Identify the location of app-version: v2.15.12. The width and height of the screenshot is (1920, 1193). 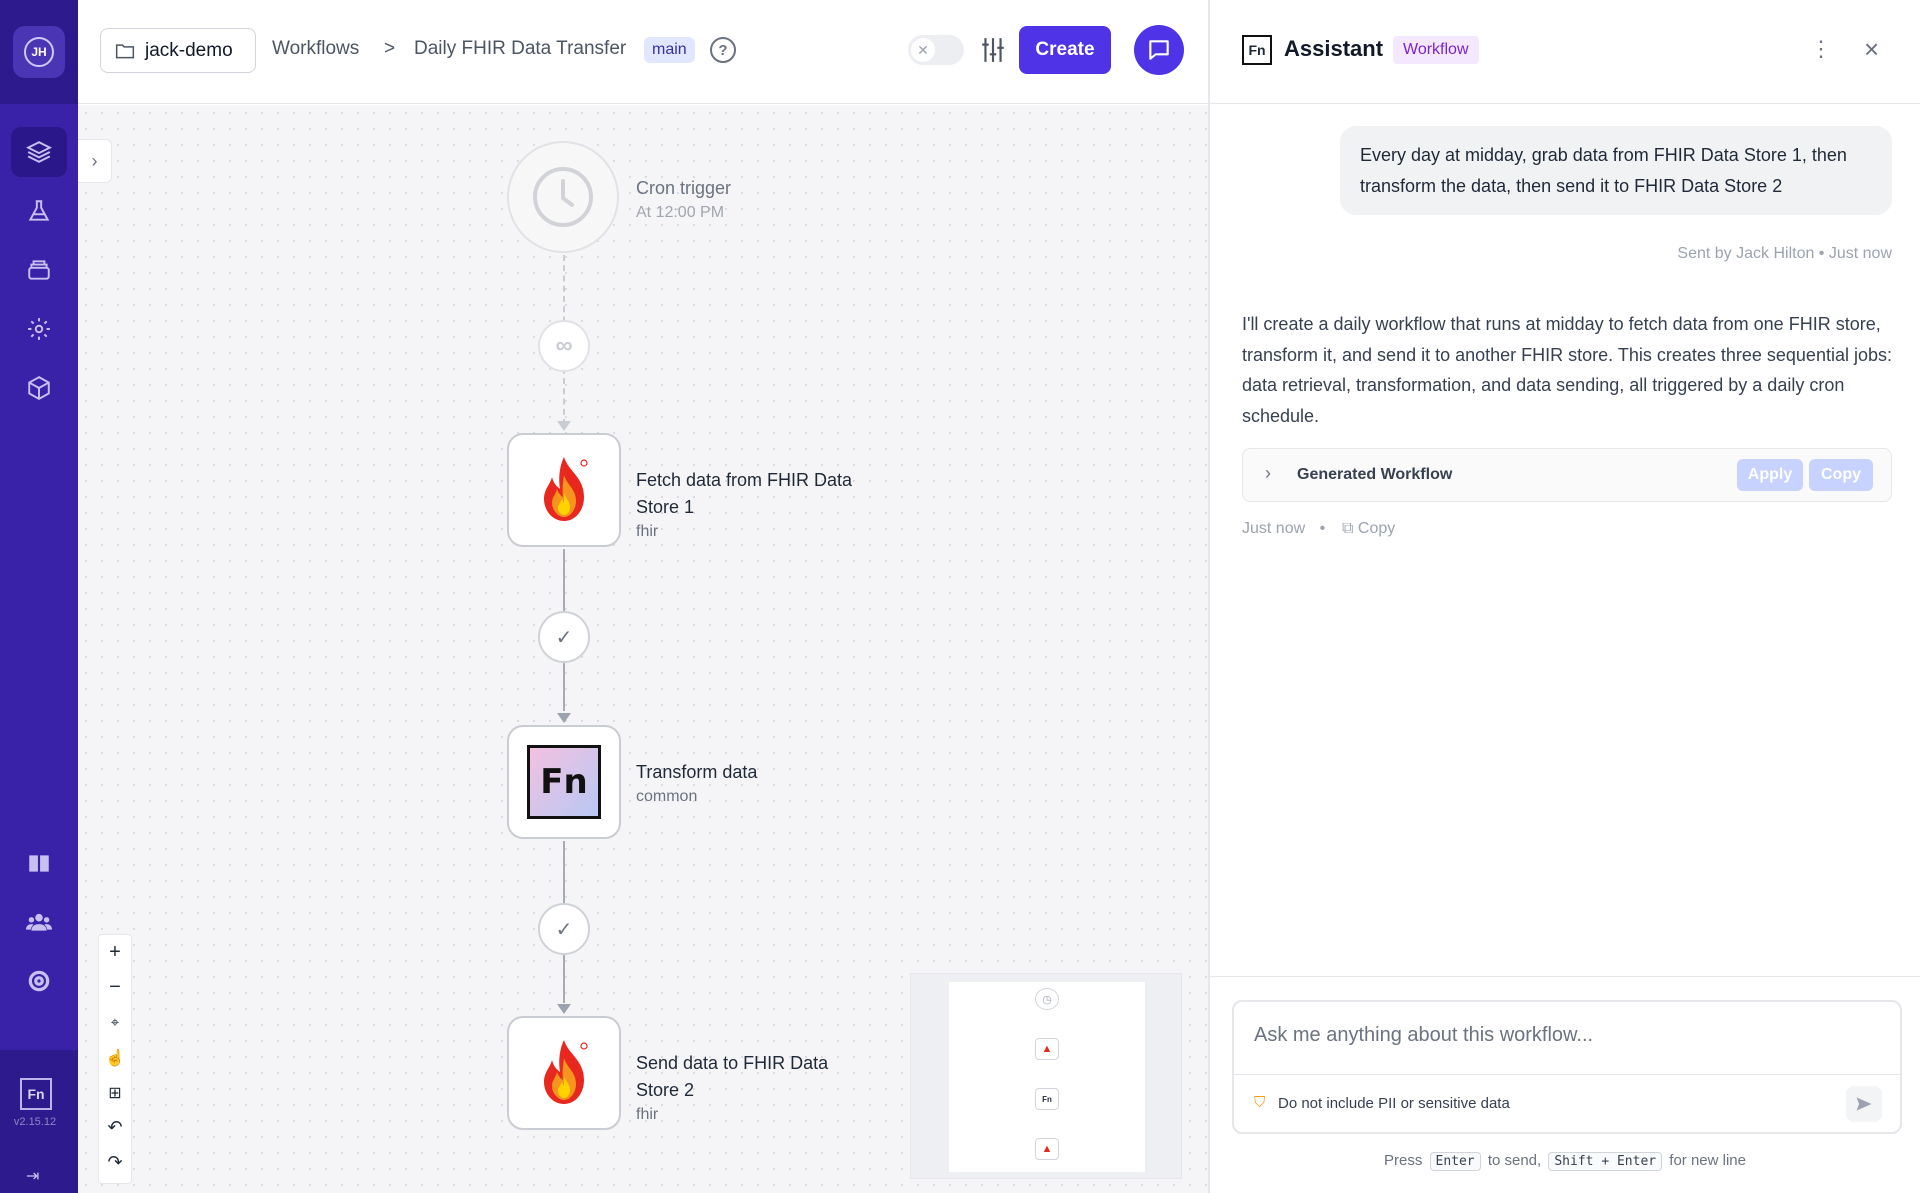
(35, 1122).